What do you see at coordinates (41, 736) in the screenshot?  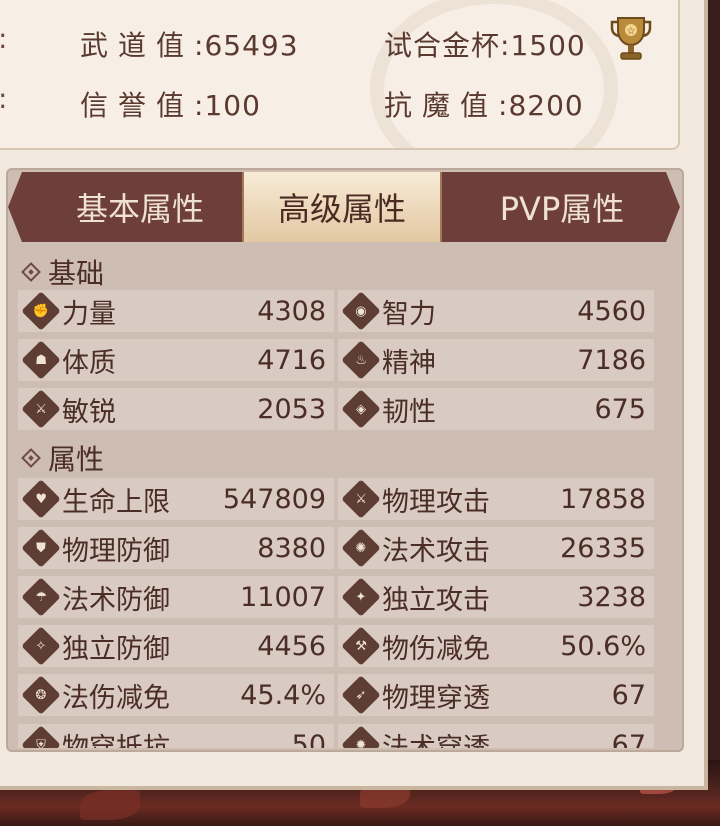 I see `pierce-resist-icon: ⛨` at bounding box center [41, 736].